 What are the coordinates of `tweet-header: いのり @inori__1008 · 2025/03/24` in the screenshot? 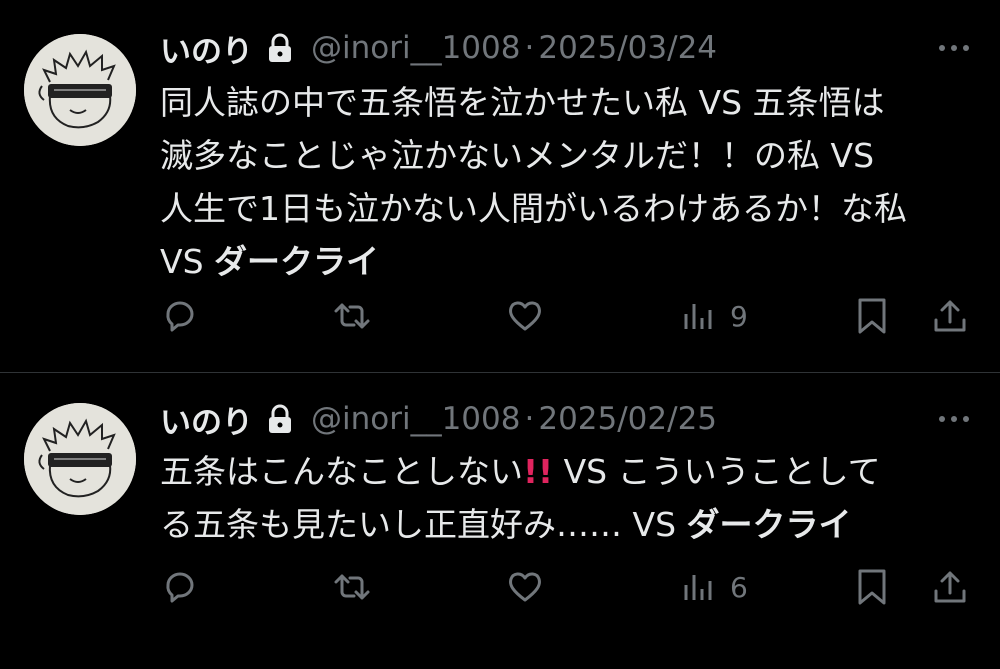 It's located at (570, 48).